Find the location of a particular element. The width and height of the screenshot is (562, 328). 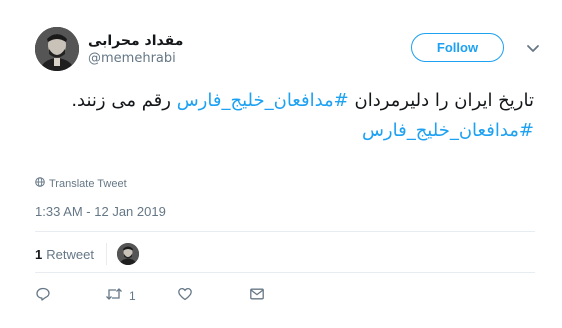

retweet-stat-label: Retweet is located at coordinates (70, 254).